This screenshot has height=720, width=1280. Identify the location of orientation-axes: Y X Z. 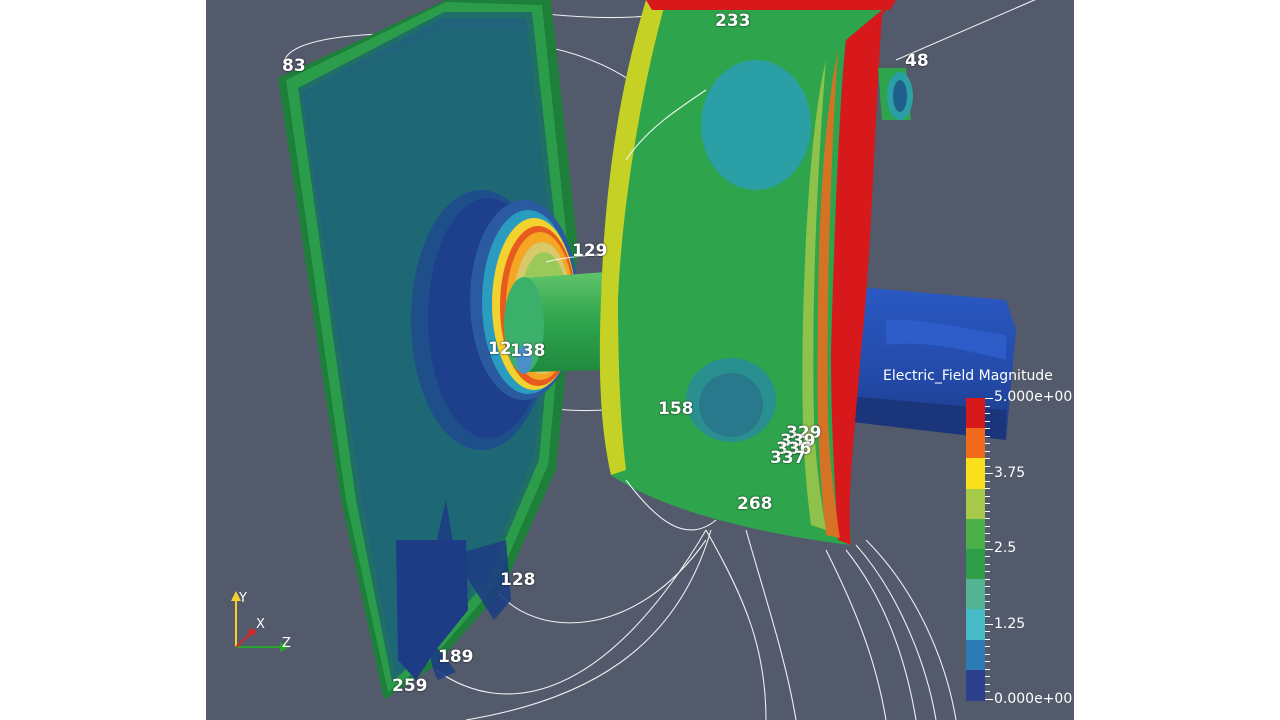
(261, 622).